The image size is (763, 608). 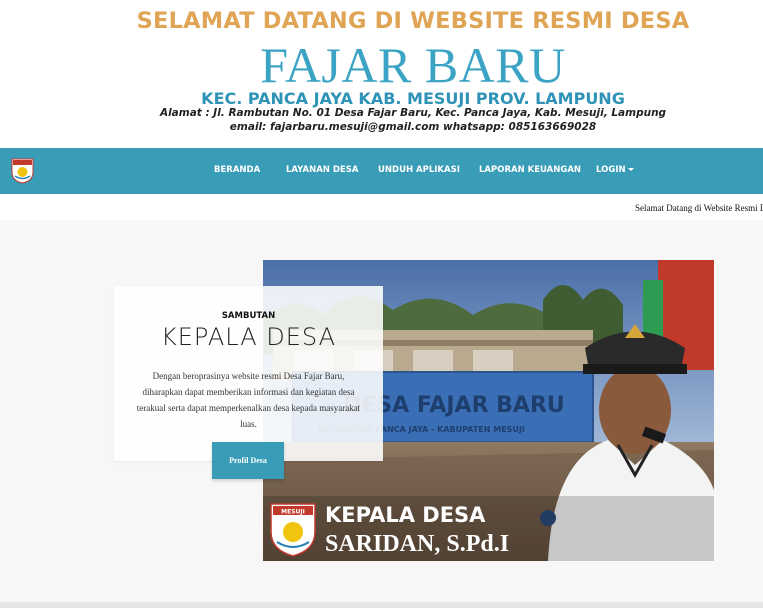 What do you see at coordinates (417, 544) in the screenshot?
I see `caption-name: SARIDAN, S.Pd.I` at bounding box center [417, 544].